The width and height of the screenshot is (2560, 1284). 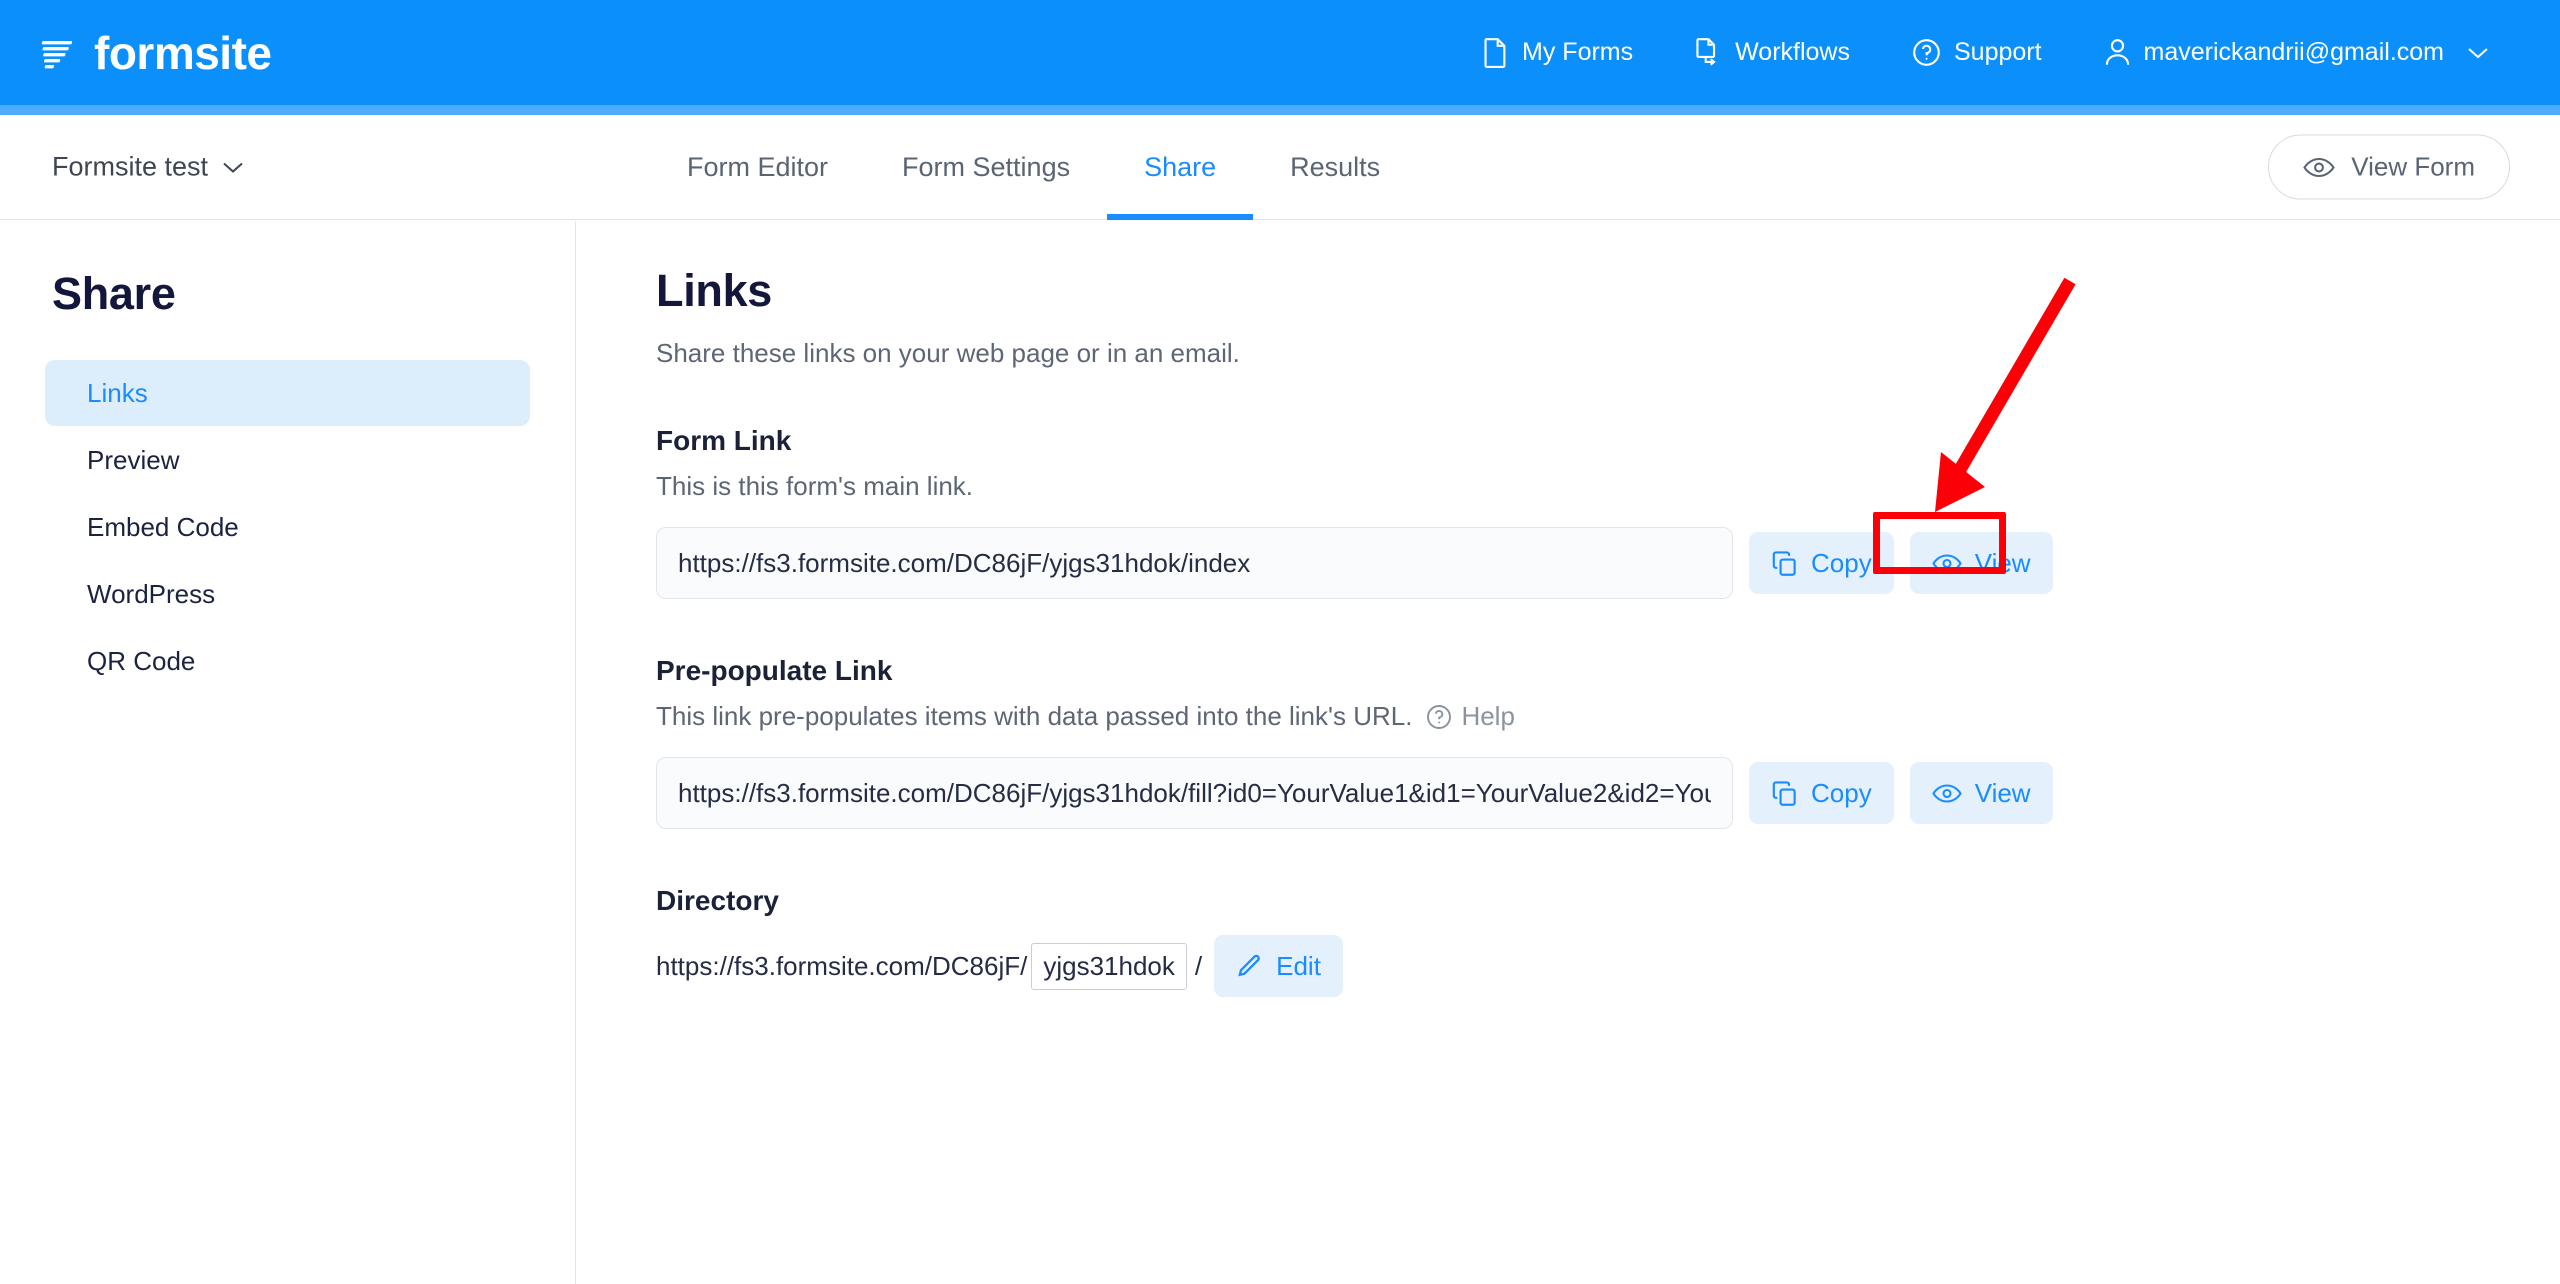 I want to click on prepopulate-link-view-label: View, so click(x=2002, y=792).